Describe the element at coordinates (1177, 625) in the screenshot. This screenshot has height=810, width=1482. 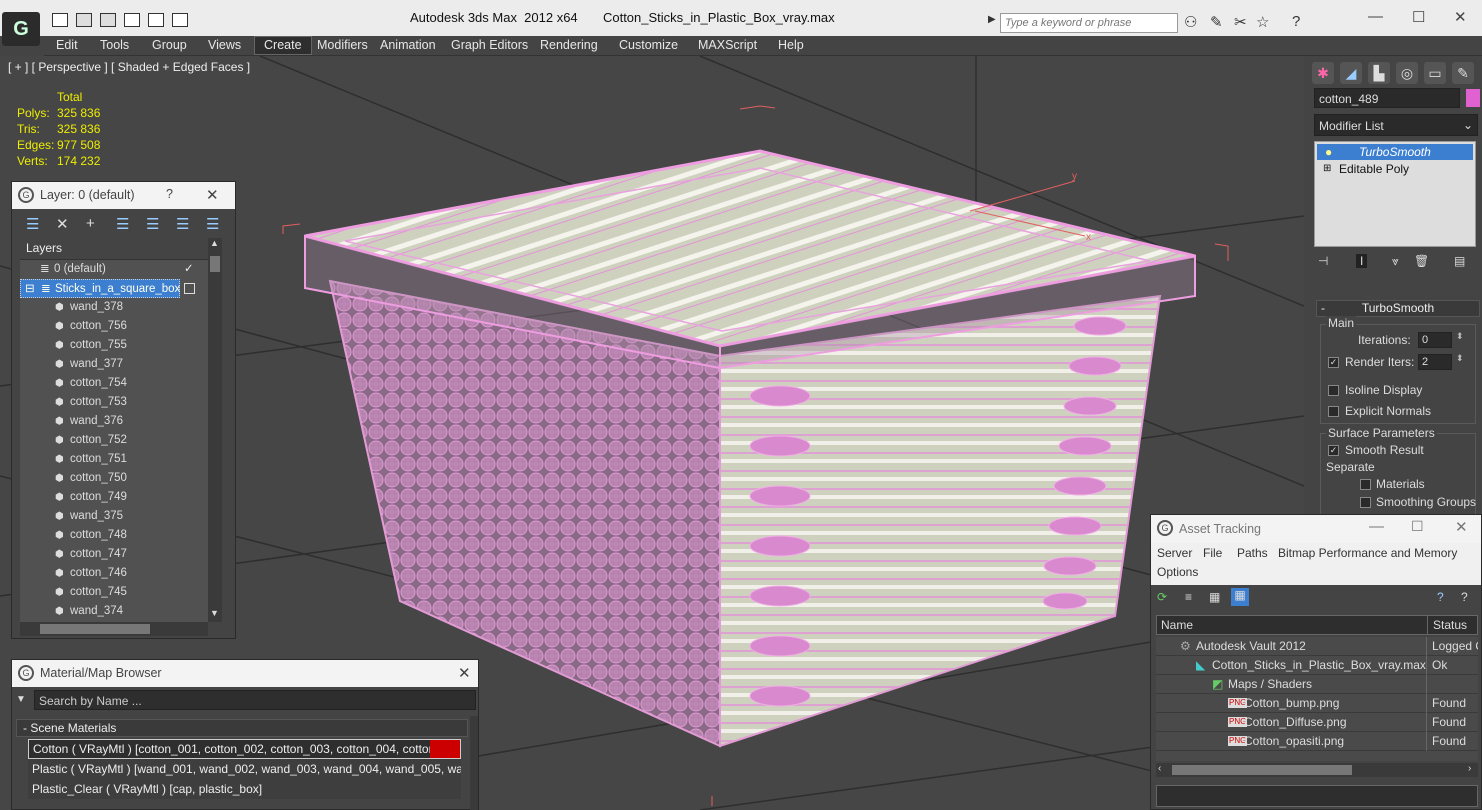
I see `column-name: Name` at that location.